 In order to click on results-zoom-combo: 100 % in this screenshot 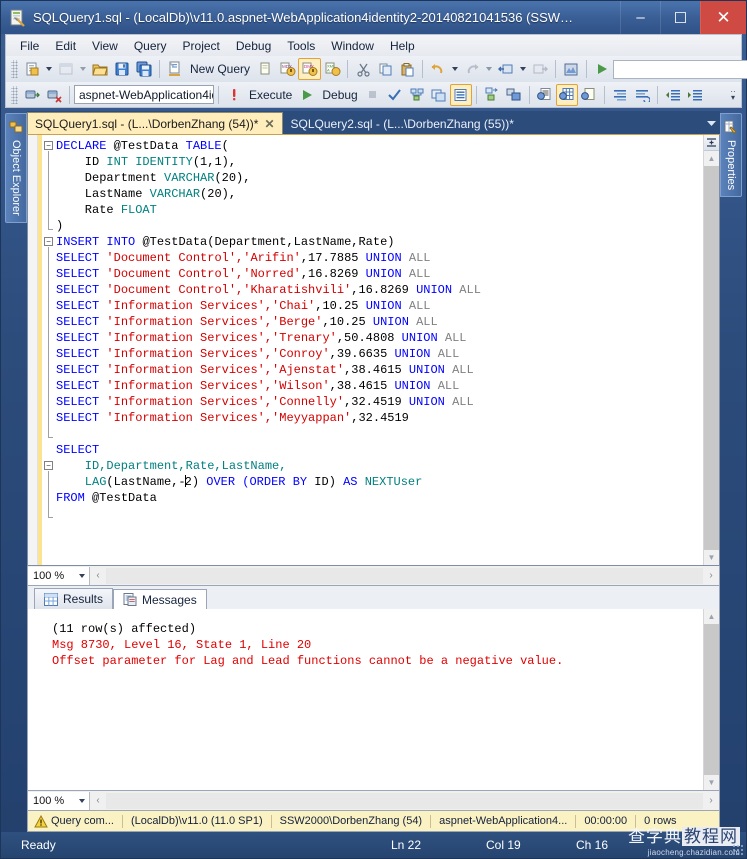, I will do `click(59, 800)`.